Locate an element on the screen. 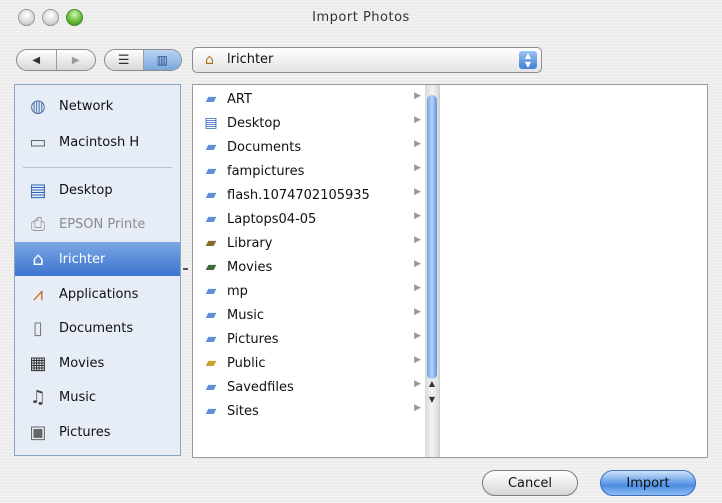  import-button: Import is located at coordinates (648, 483).